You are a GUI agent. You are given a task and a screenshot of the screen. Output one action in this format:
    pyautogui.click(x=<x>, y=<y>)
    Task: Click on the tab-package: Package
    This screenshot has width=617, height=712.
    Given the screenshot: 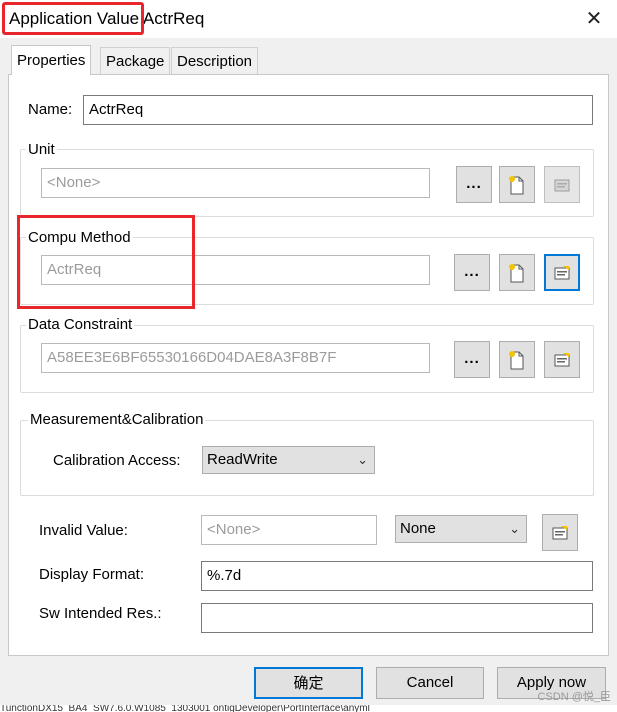 What is the action you would take?
    pyautogui.click(x=135, y=60)
    